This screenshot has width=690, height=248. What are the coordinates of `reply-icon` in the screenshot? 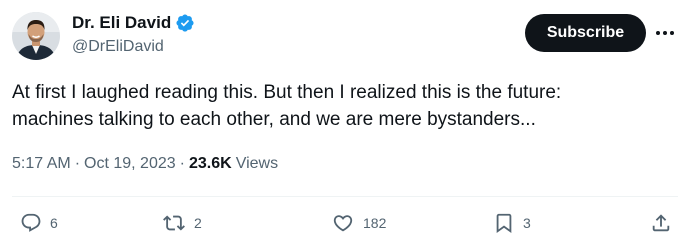 It's located at (31, 222).